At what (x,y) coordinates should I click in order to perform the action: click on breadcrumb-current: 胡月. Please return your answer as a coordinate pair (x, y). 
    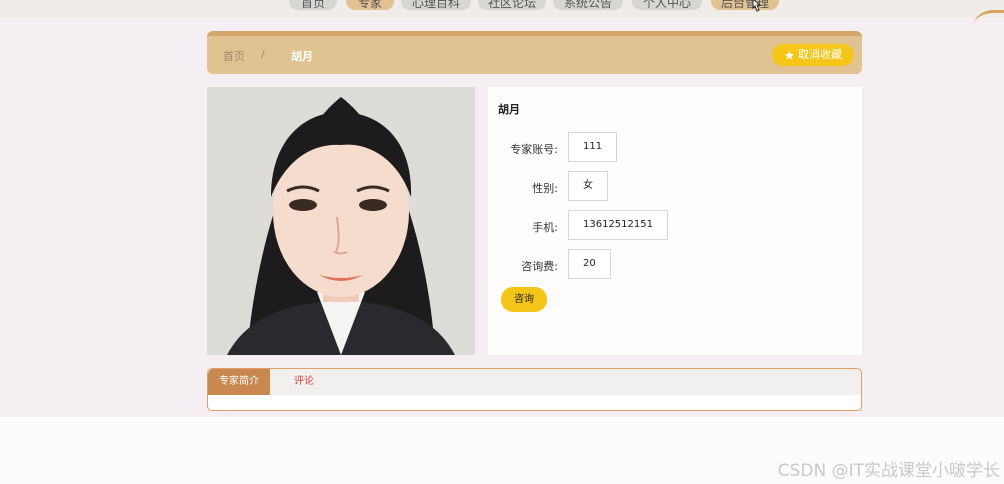
    Looking at the image, I should click on (302, 56).